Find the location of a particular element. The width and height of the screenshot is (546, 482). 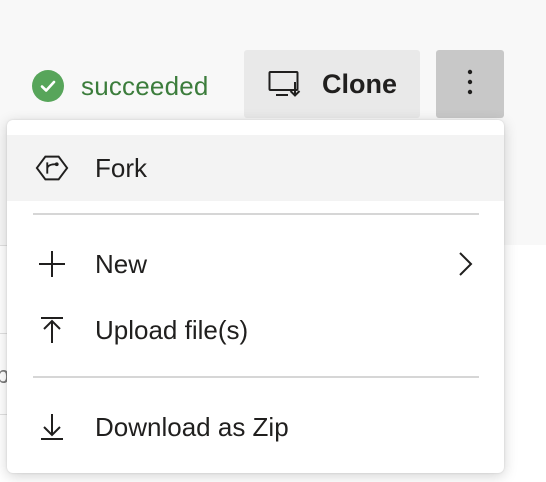

menu-item-label: Upload file(s) is located at coordinates (172, 329).